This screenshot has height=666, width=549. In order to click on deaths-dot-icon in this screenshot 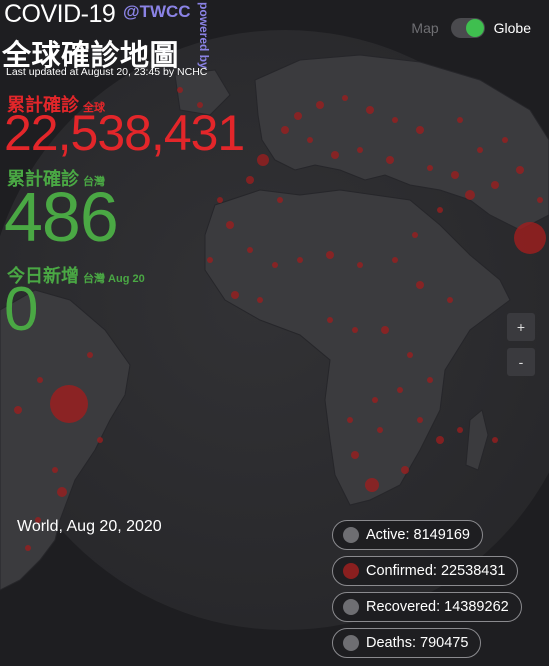, I will do `click(351, 643)`.